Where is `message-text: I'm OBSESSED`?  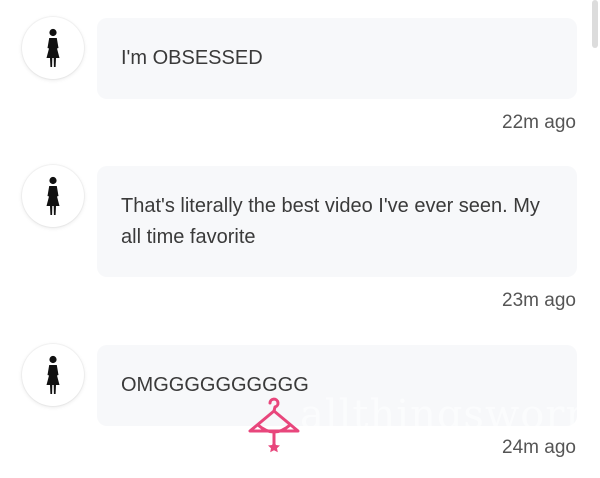
message-text: I'm OBSESSED is located at coordinates (192, 58).